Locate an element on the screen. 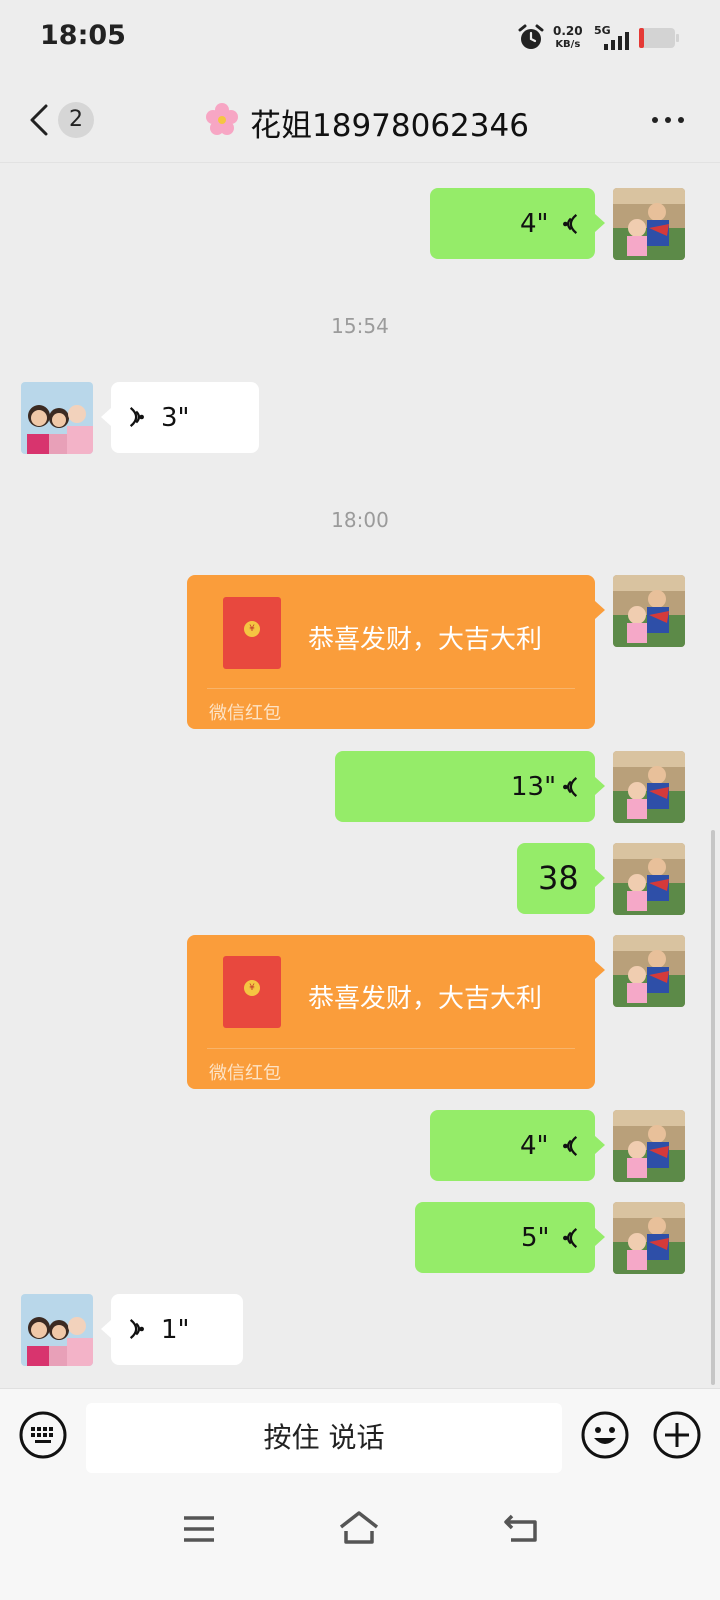 The image size is (720, 1600). status-time: 18:05 is located at coordinates (83, 35).